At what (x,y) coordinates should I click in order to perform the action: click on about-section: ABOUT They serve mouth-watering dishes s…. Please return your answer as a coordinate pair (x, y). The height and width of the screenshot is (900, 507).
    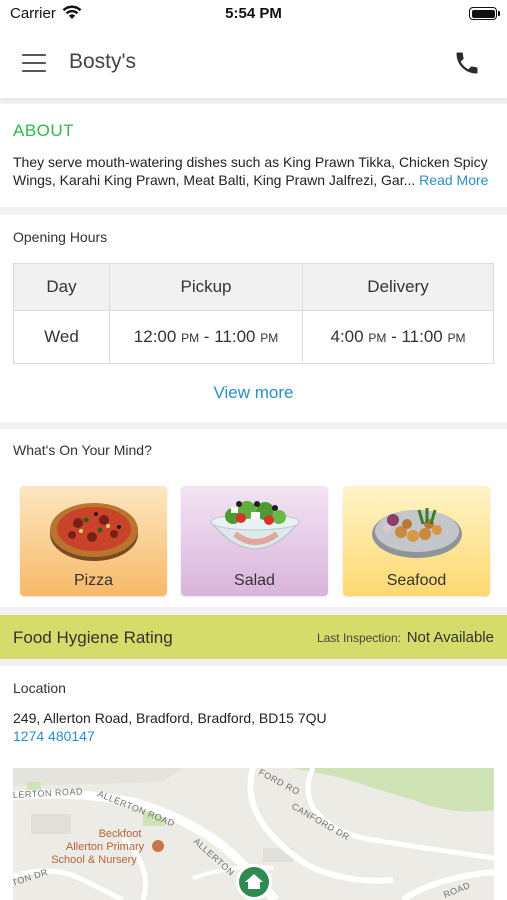
    Looking at the image, I should click on (253, 155).